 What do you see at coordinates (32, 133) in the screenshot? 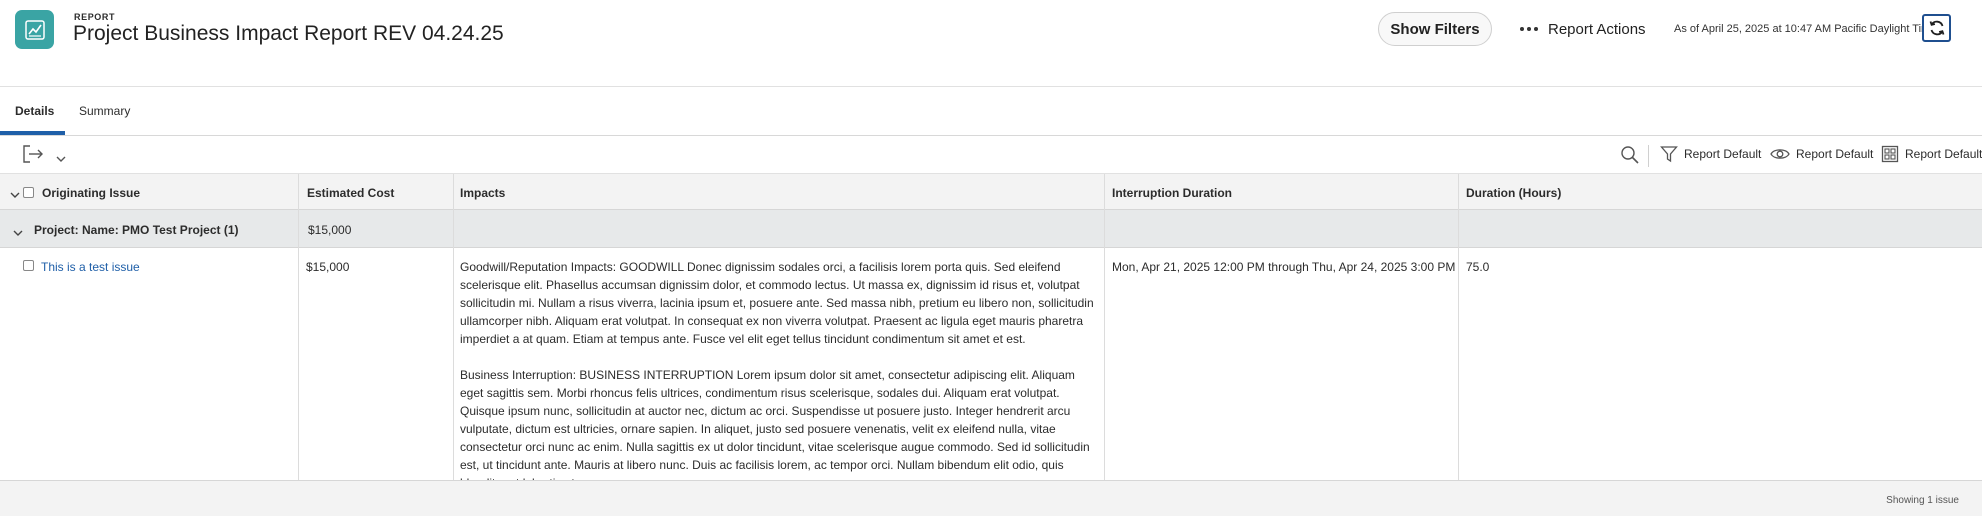
I see `active-tab-indicator` at bounding box center [32, 133].